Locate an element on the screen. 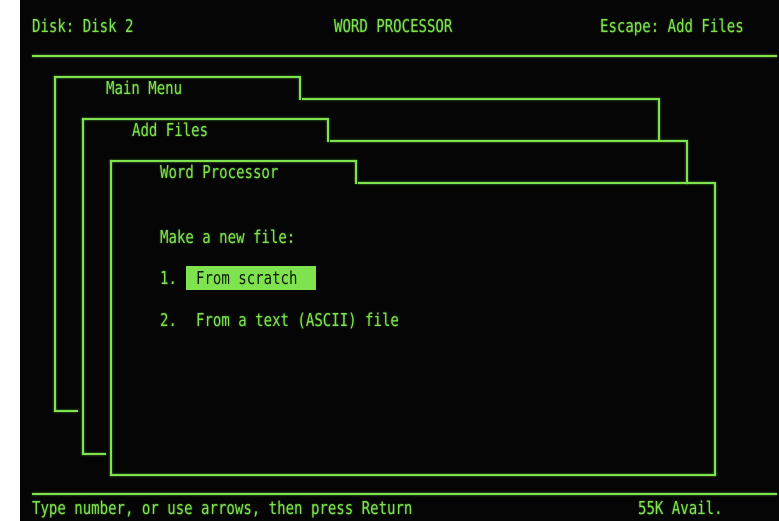  word-processor-top-edge is located at coordinates (522, 183).